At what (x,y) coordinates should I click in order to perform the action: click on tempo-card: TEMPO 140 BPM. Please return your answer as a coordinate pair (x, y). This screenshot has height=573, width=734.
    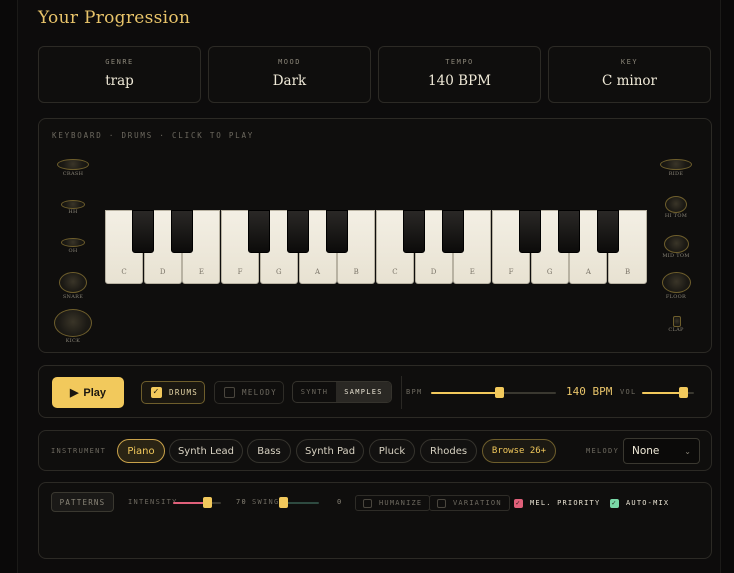
    Looking at the image, I should click on (459, 74).